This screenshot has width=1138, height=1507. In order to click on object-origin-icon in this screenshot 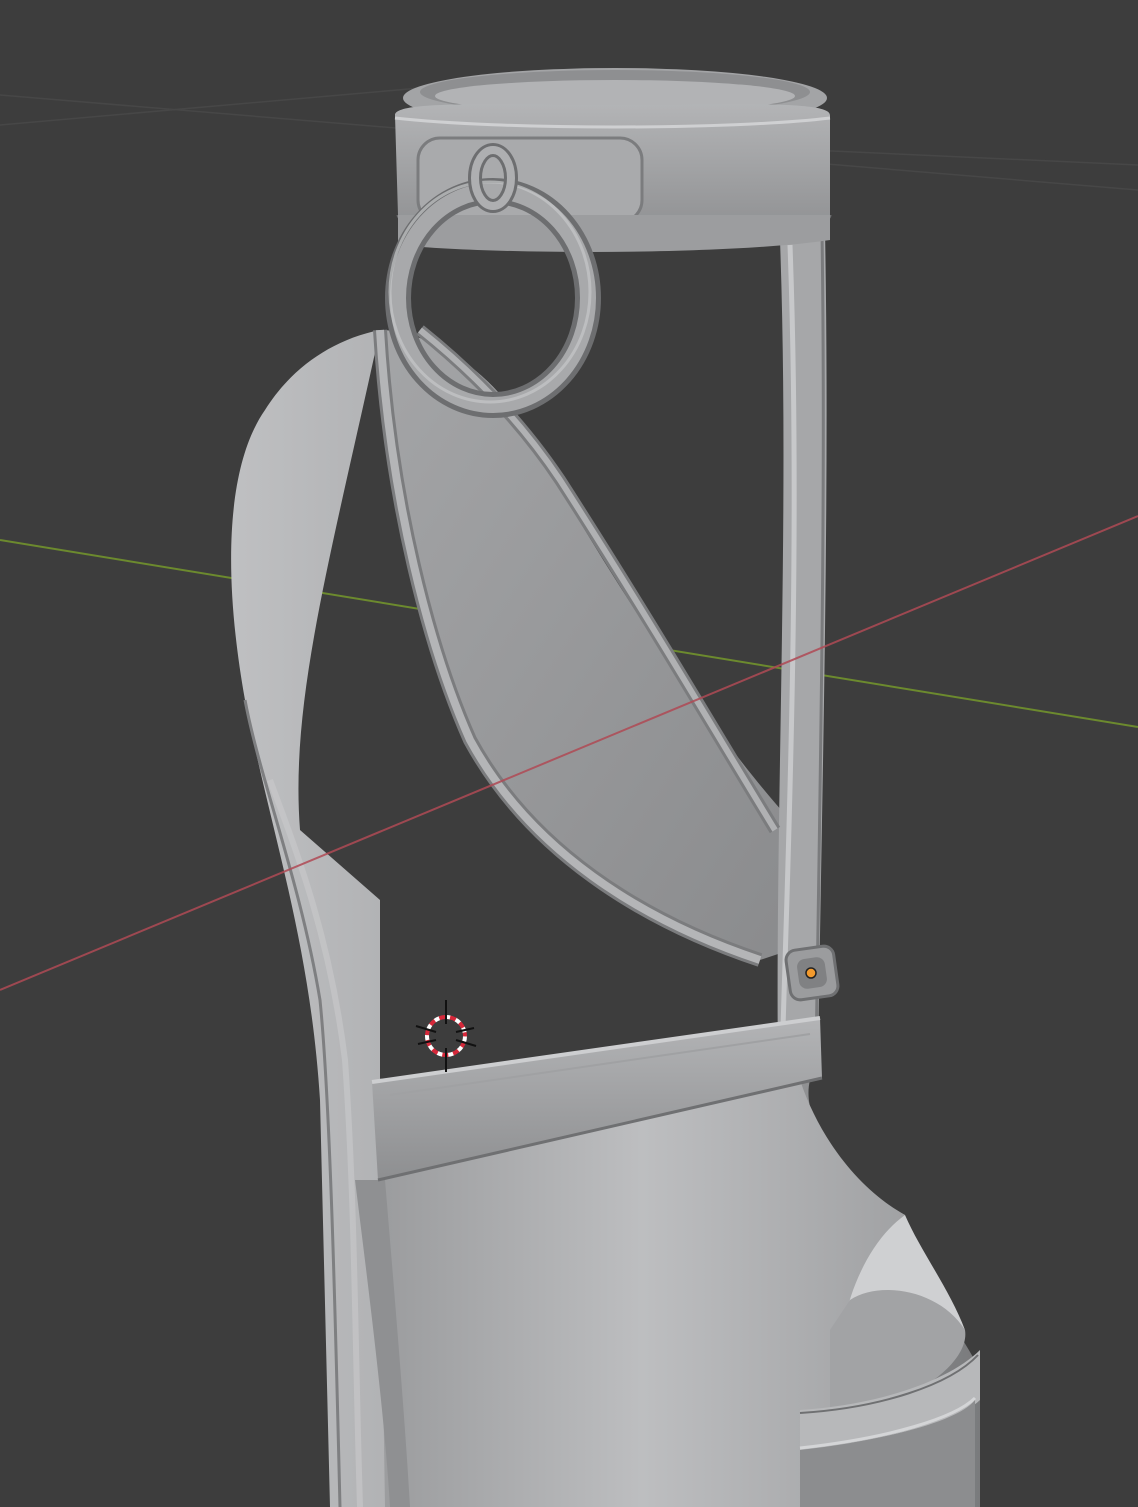, I will do `click(811, 973)`.